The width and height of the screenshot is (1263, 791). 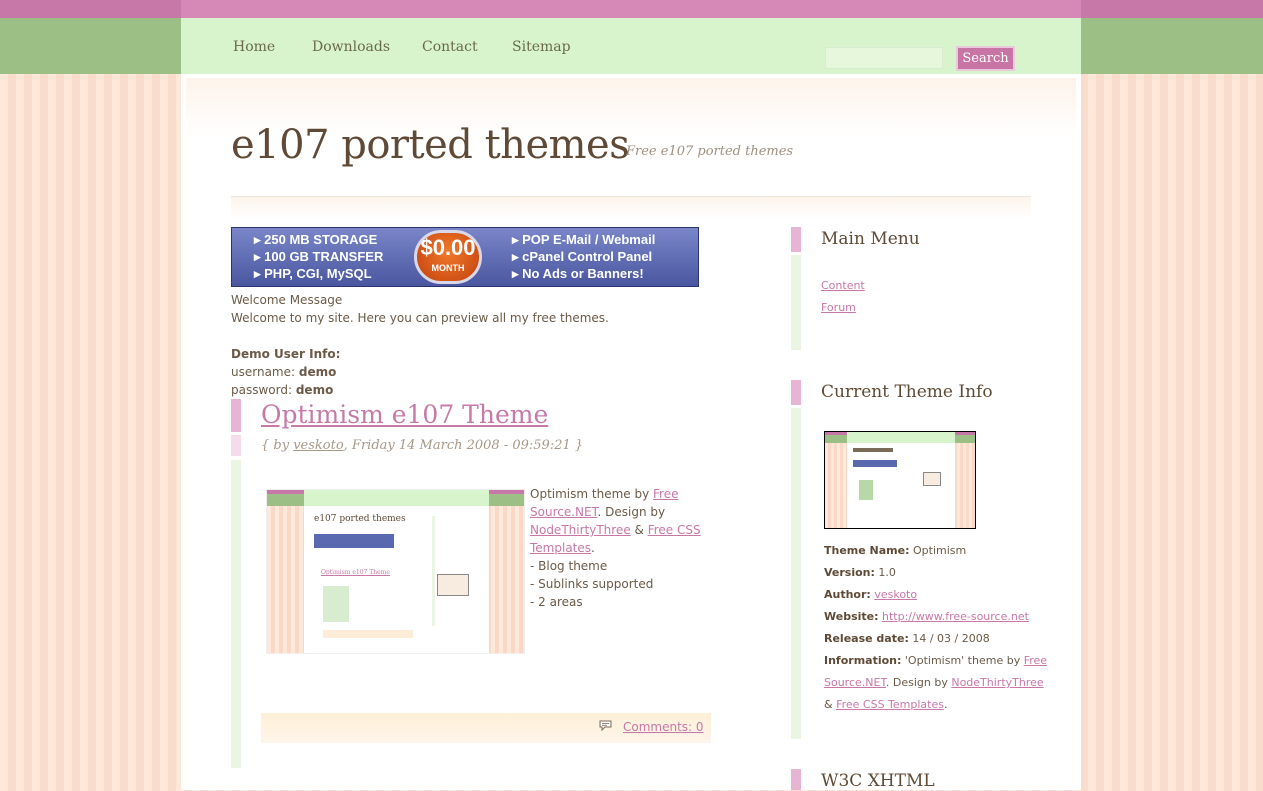 What do you see at coordinates (631, 9) in the screenshot?
I see `header-pink-bar` at bounding box center [631, 9].